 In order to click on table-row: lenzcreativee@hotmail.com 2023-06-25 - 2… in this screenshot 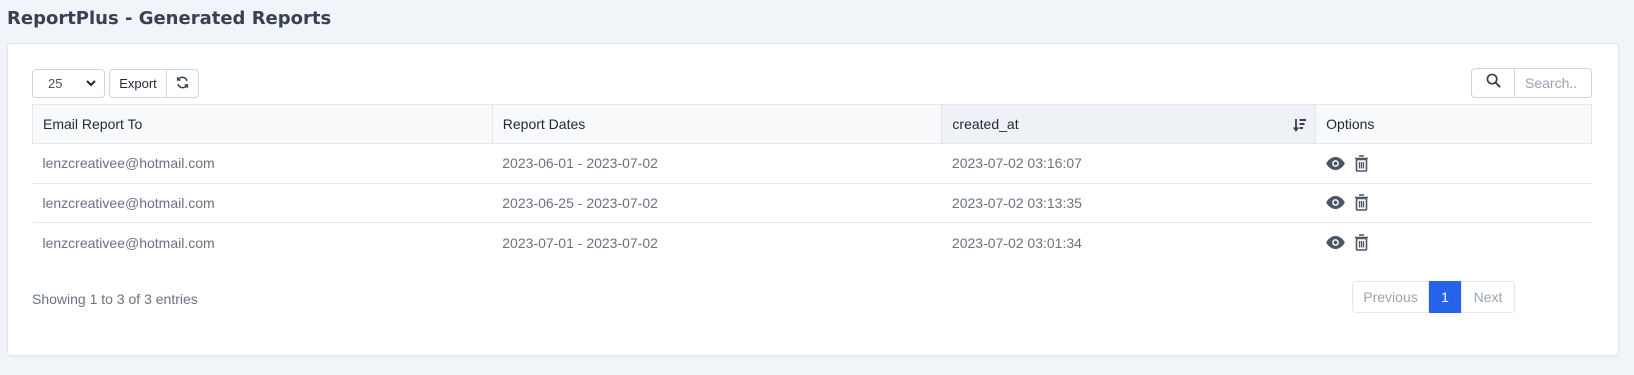, I will do `click(812, 203)`.